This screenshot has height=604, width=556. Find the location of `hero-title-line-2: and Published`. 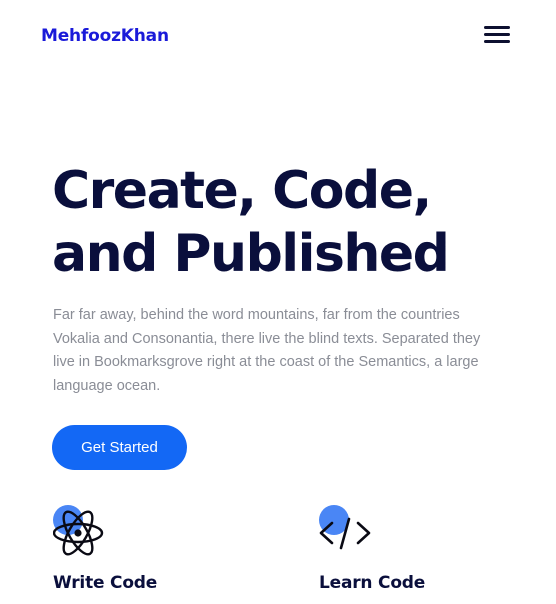

hero-title-line-2: and Published is located at coordinates (251, 254).